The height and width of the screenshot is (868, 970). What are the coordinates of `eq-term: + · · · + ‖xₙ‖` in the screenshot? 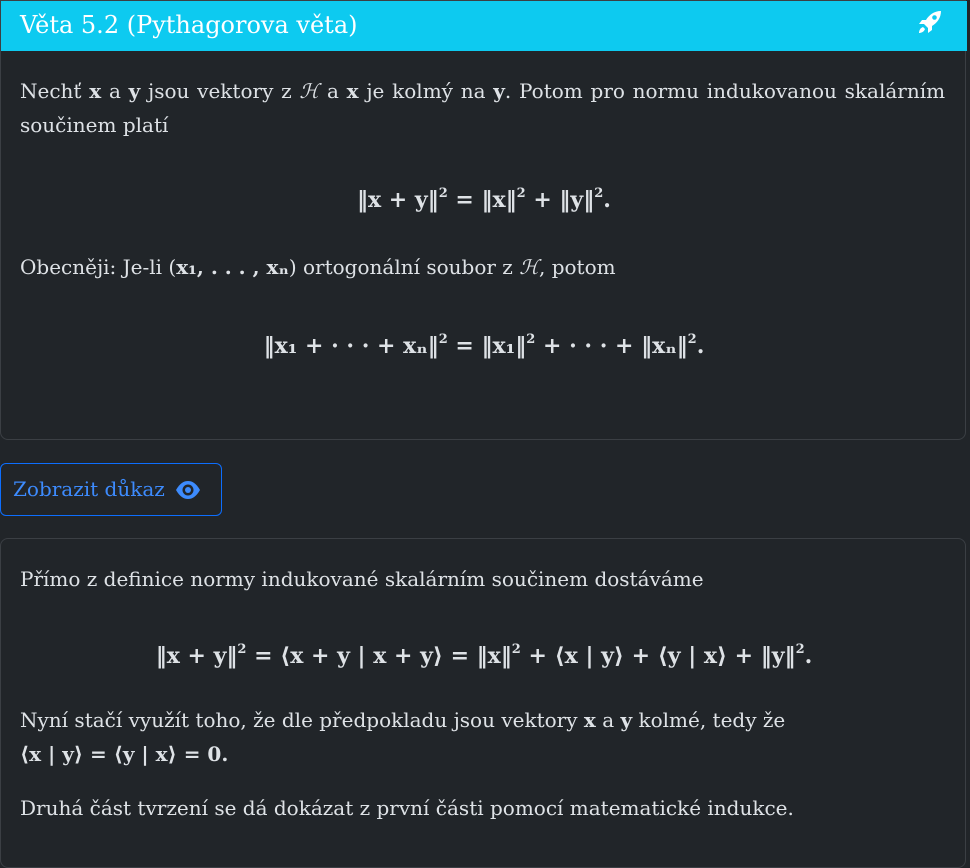 It's located at (615, 346).